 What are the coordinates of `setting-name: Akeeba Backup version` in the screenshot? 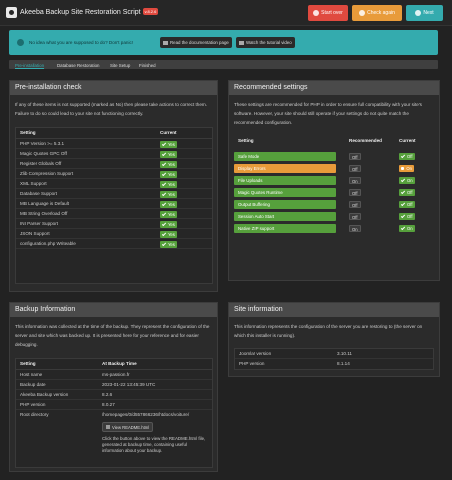 It's located at (44, 394).